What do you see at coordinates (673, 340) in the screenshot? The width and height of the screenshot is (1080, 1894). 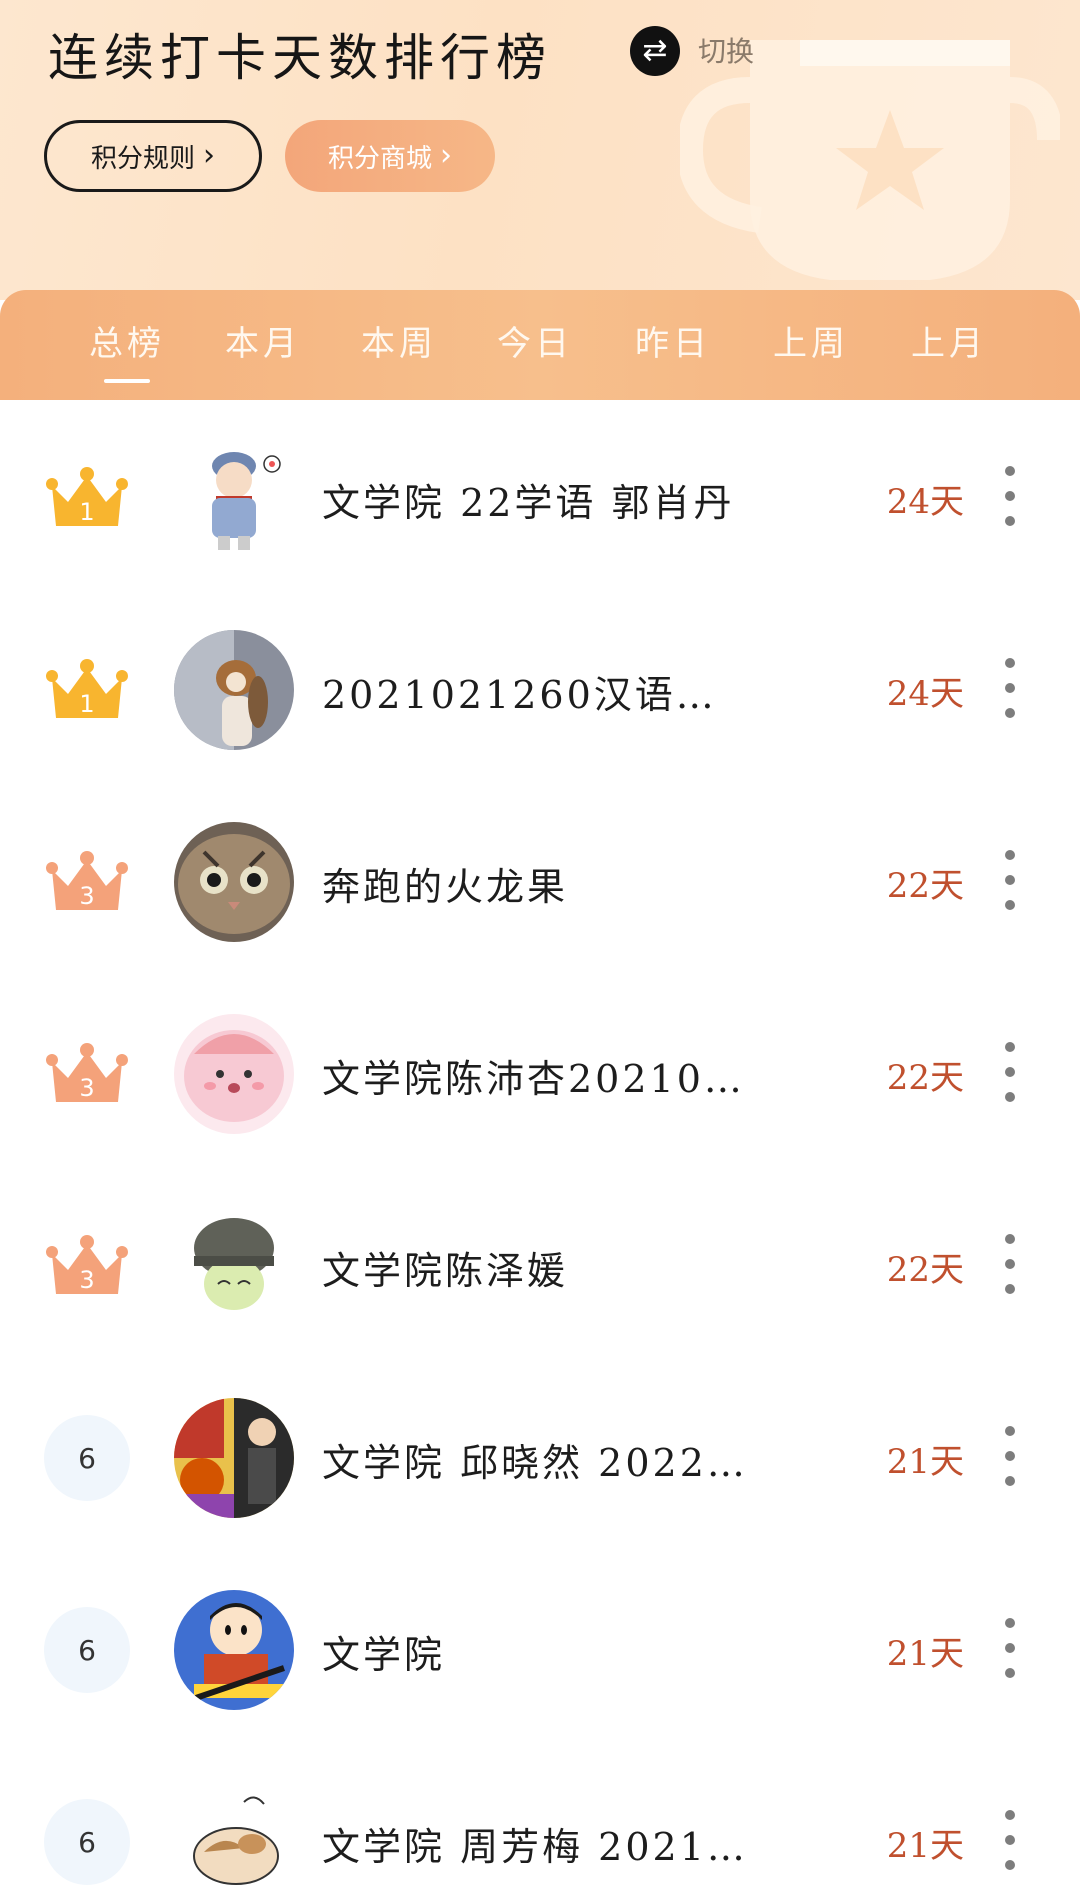 I see `tab-yesterday: 昨日` at bounding box center [673, 340].